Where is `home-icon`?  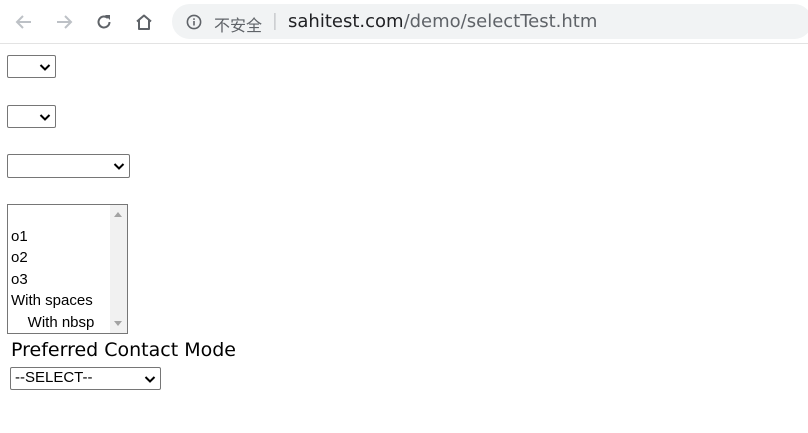
home-icon is located at coordinates (144, 22).